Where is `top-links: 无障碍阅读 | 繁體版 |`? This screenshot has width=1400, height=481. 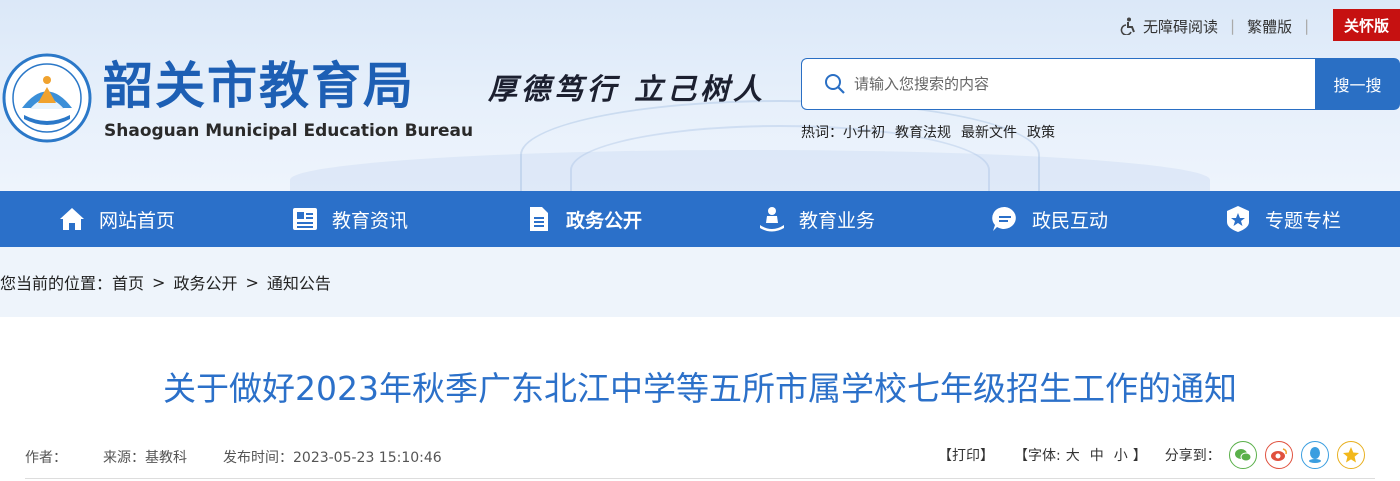 top-links: 无障碍阅读 | 繁體版 | is located at coordinates (1220, 26).